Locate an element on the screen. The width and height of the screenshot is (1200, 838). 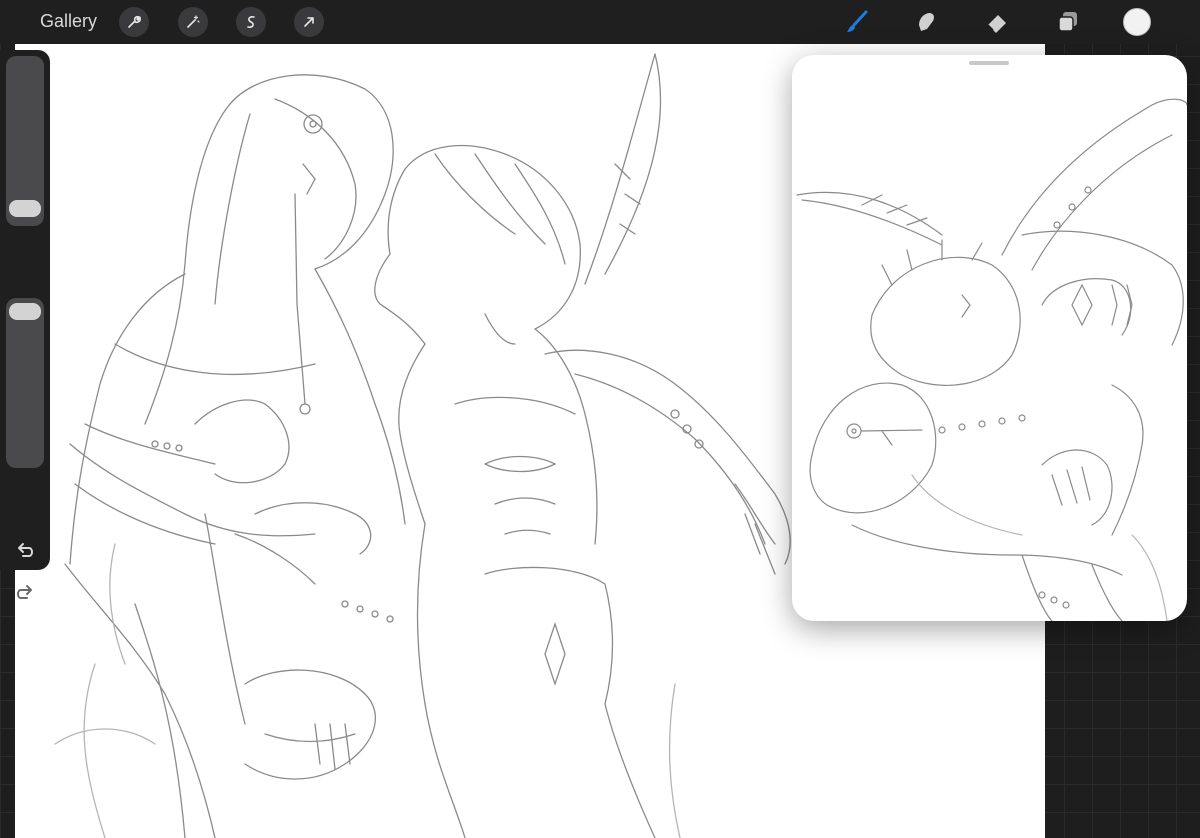
left-sidebar is located at coordinates (25, 324).